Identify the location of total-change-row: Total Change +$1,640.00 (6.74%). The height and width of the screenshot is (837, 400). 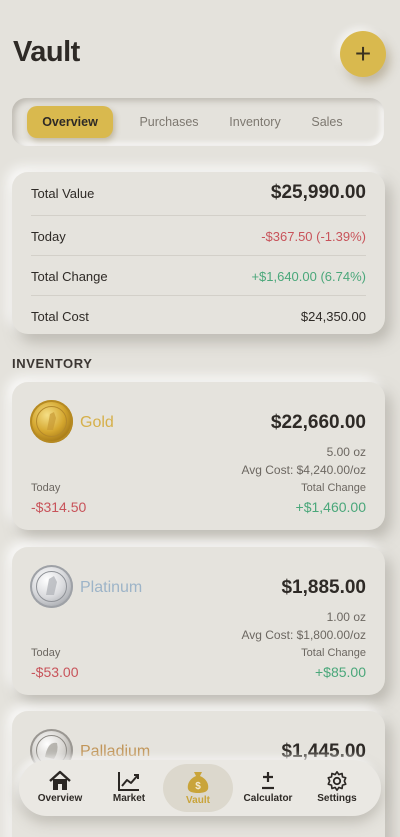
(198, 276).